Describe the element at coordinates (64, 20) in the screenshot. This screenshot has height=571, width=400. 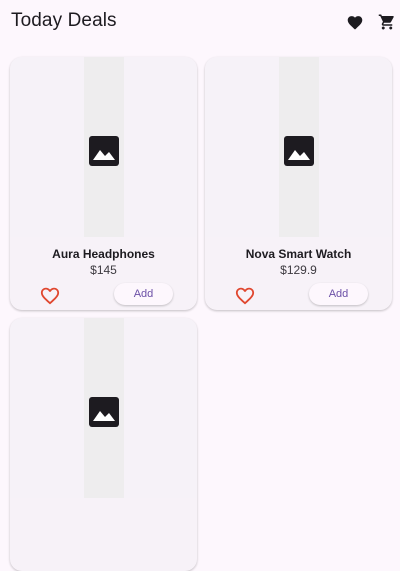
I see `page-title: Today Deals` at that location.